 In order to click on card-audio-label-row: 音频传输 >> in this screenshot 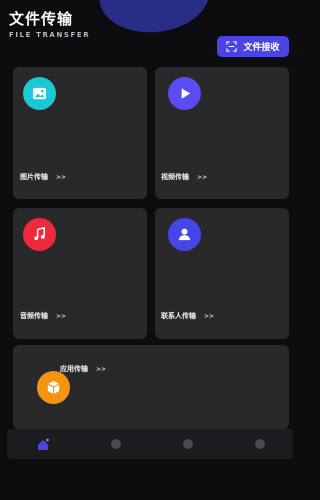, I will do `click(43, 316)`.